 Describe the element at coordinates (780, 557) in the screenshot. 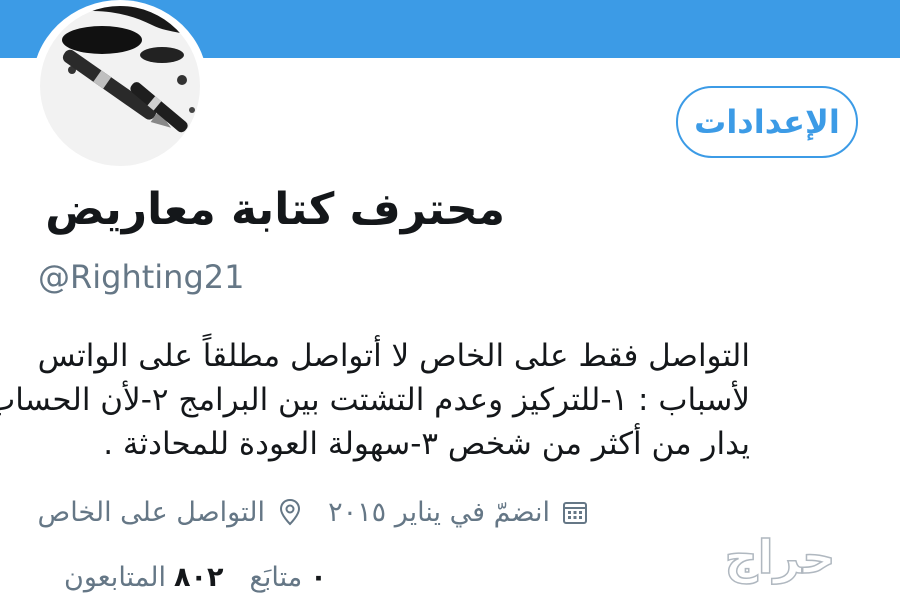

I see `watermark: حراج` at that location.